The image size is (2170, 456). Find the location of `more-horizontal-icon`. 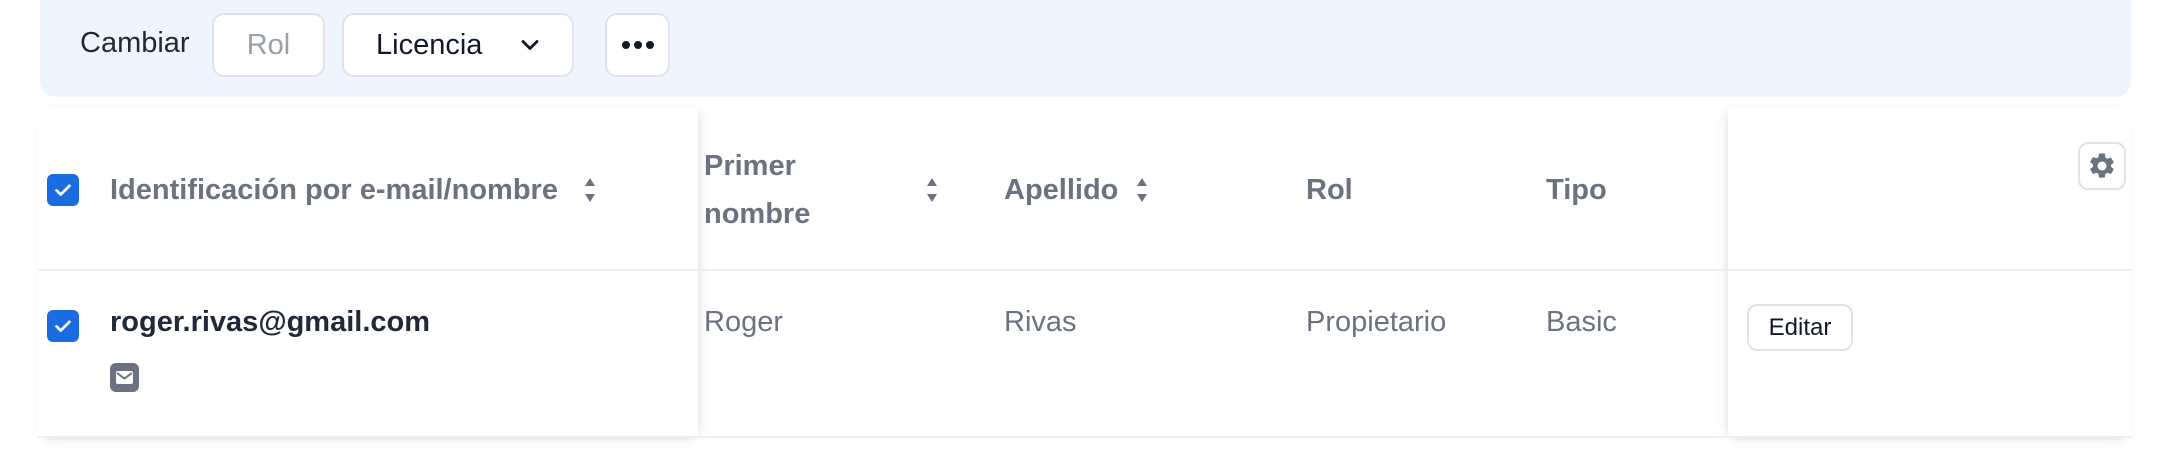

more-horizontal-icon is located at coordinates (637, 45).